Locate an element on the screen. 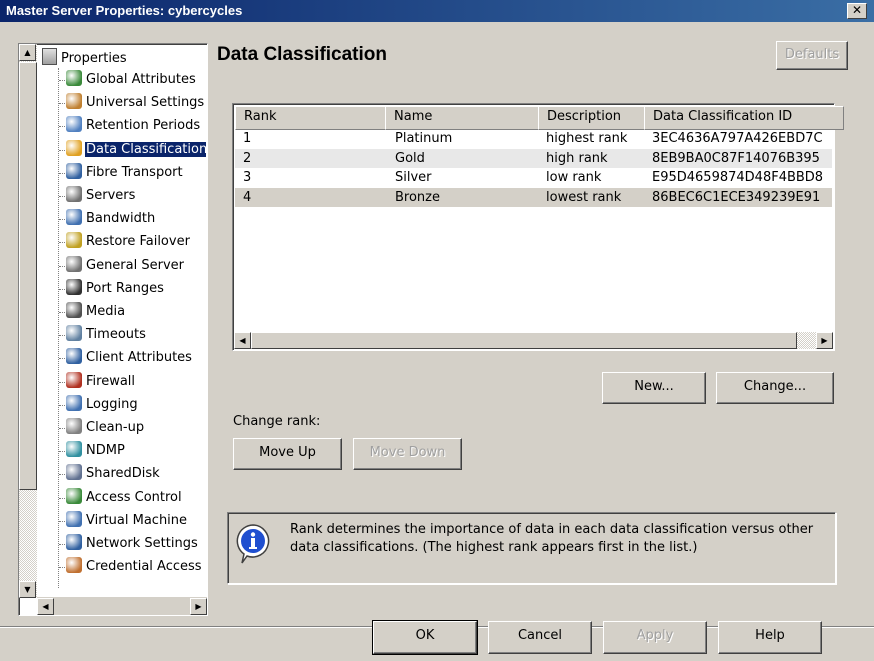 This screenshot has height=661, width=874. table-cell: highest rank is located at coordinates (587, 138).